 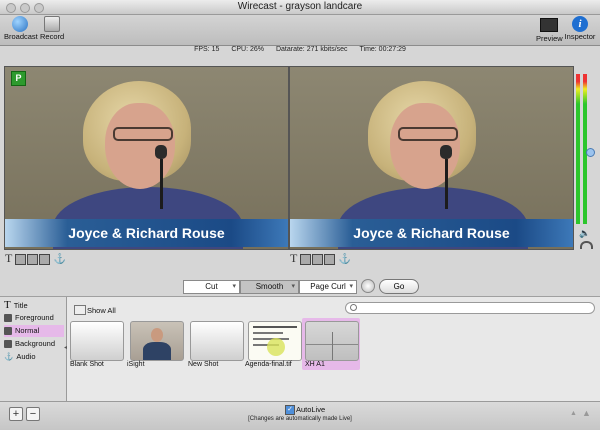 I want to click on layer-label: Background, so click(x=35, y=343).